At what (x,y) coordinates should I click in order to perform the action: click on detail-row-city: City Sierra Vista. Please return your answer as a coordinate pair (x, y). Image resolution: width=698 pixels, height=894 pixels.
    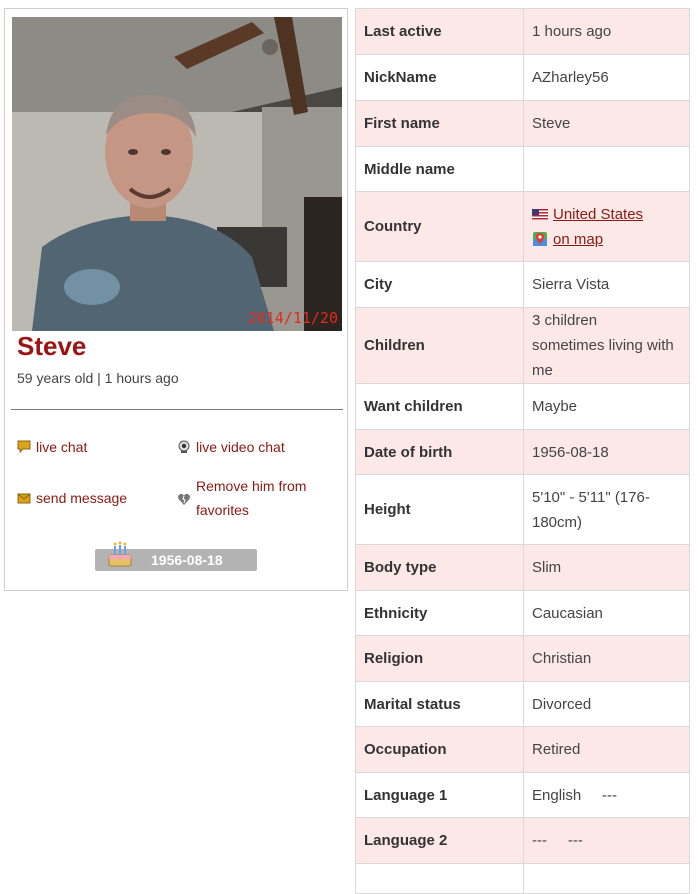
    Looking at the image, I should click on (522, 284).